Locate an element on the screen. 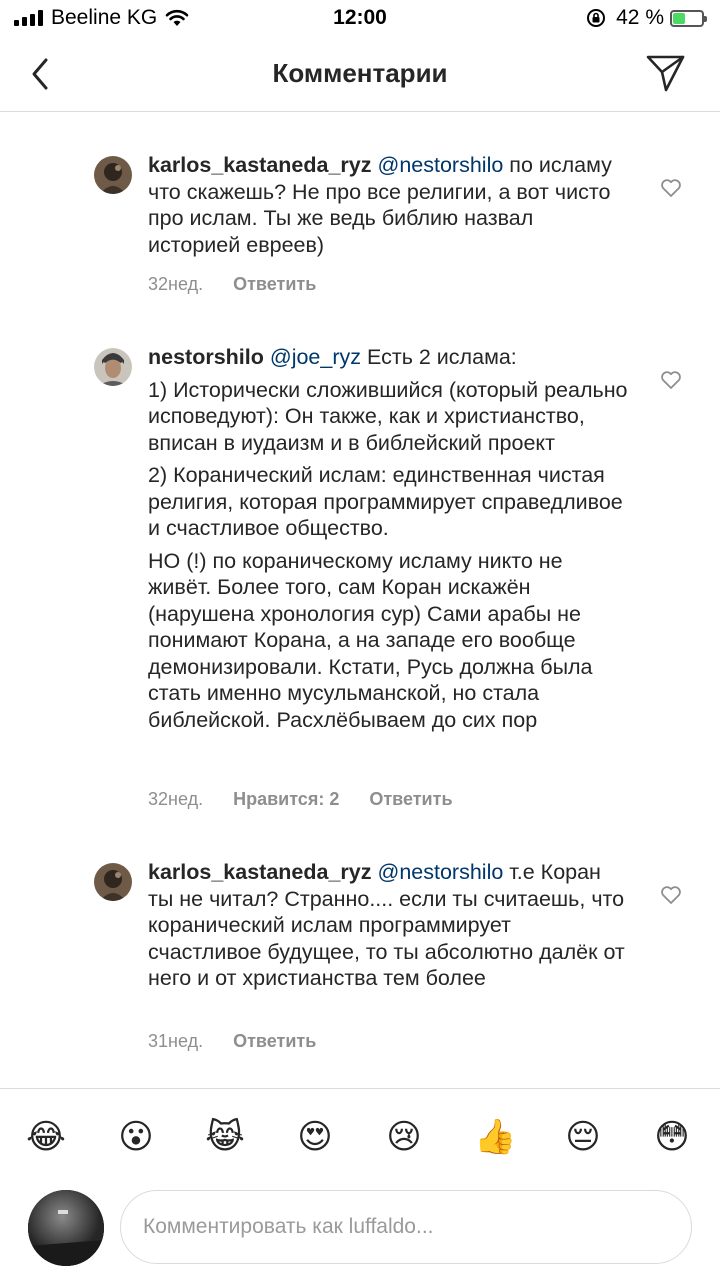  emoji-tears-of-joy: 😂 is located at coordinates (46, 1137).